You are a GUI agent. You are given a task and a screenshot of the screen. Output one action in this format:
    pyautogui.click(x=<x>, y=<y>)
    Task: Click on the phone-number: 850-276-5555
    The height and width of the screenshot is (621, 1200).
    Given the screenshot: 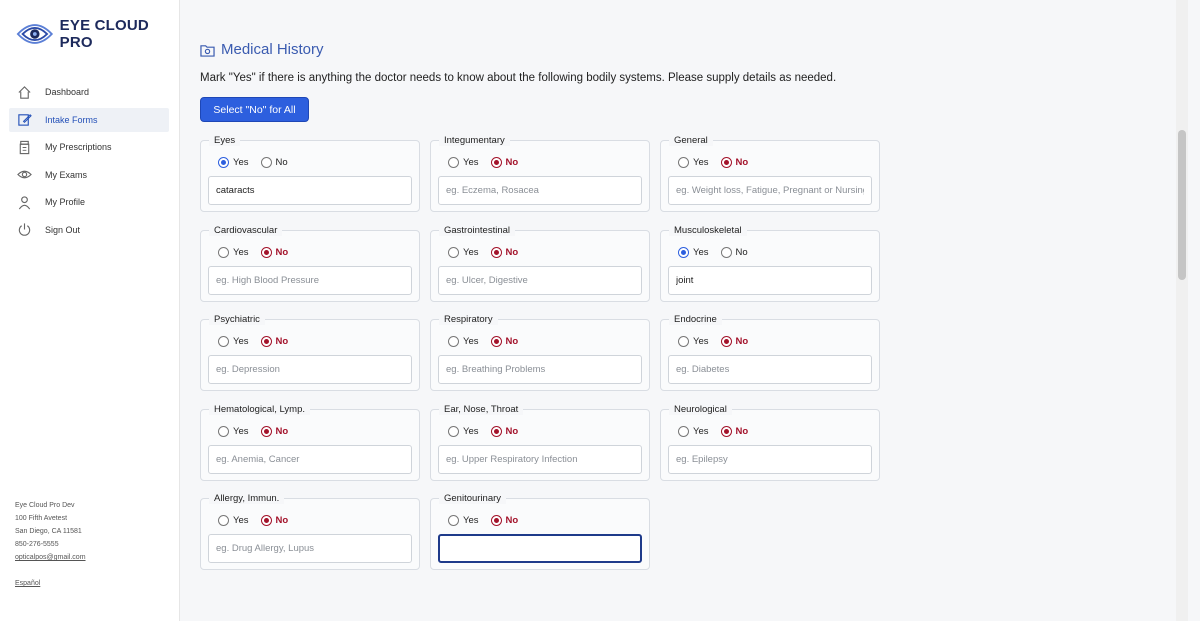 What is the action you would take?
    pyautogui.click(x=37, y=544)
    